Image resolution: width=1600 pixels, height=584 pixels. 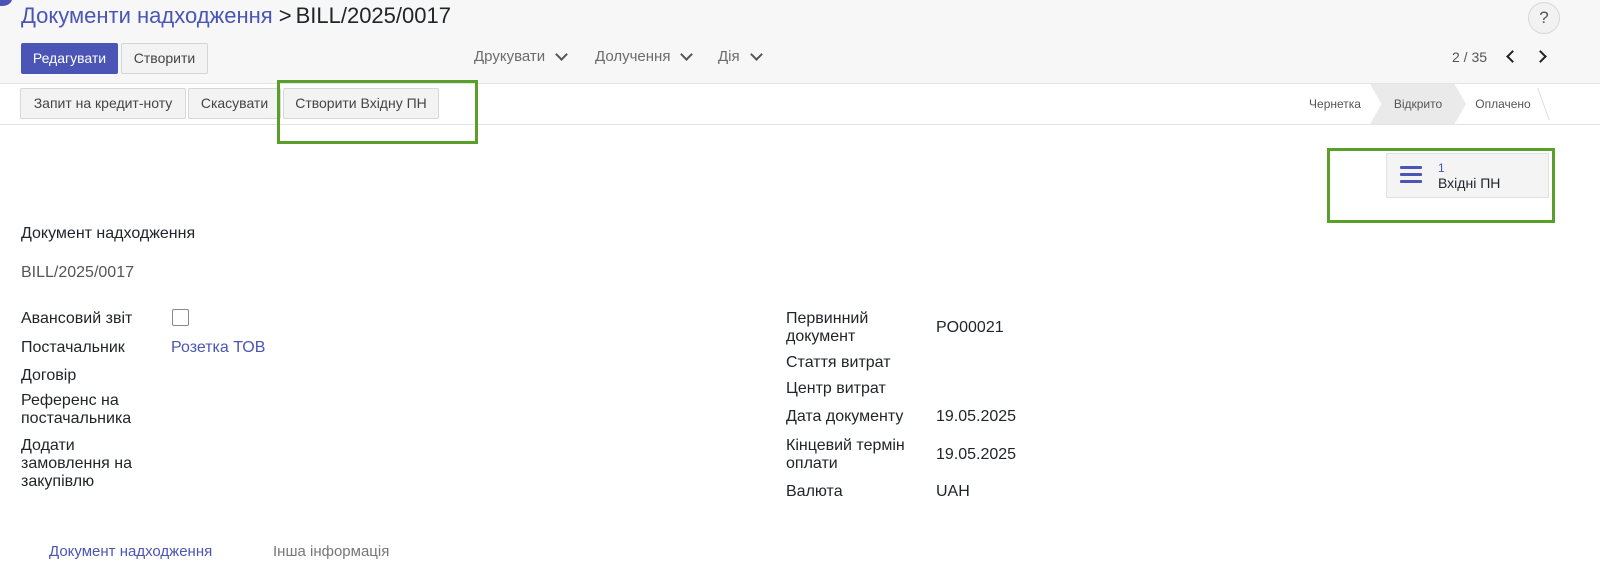 I want to click on help-button: ?, so click(x=1544, y=18).